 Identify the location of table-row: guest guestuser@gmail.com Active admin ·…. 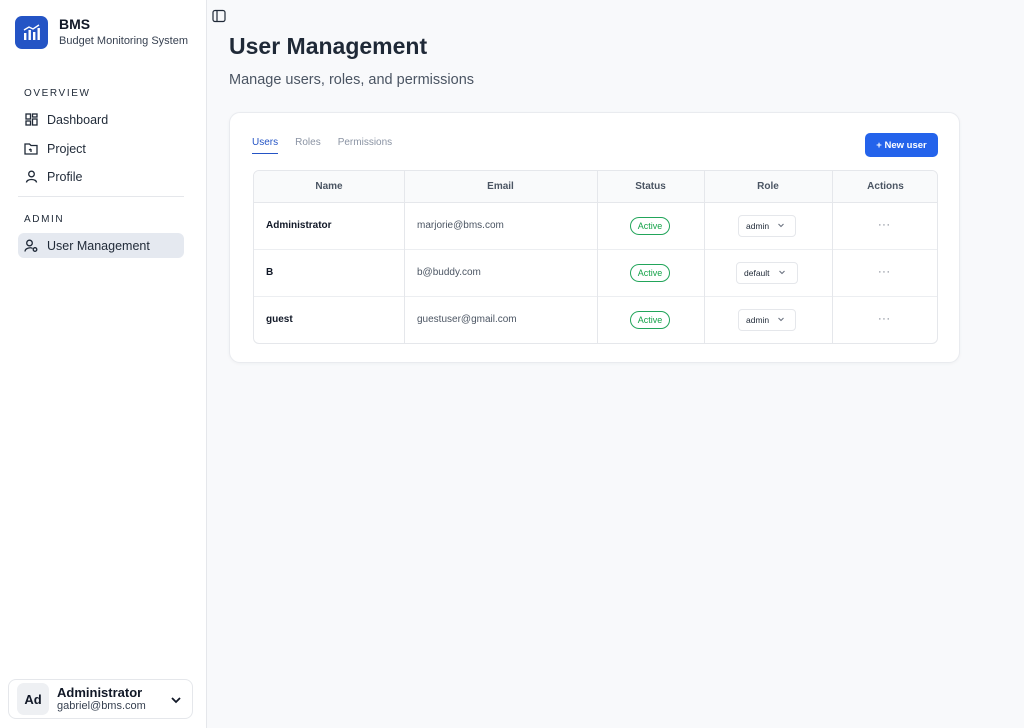
(595, 320).